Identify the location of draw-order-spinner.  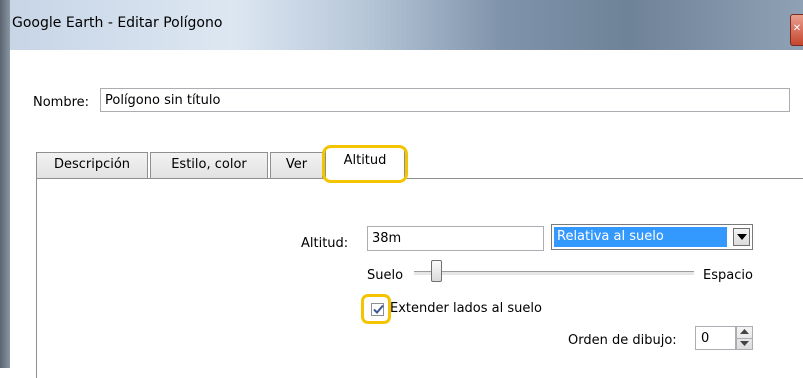
(744, 338).